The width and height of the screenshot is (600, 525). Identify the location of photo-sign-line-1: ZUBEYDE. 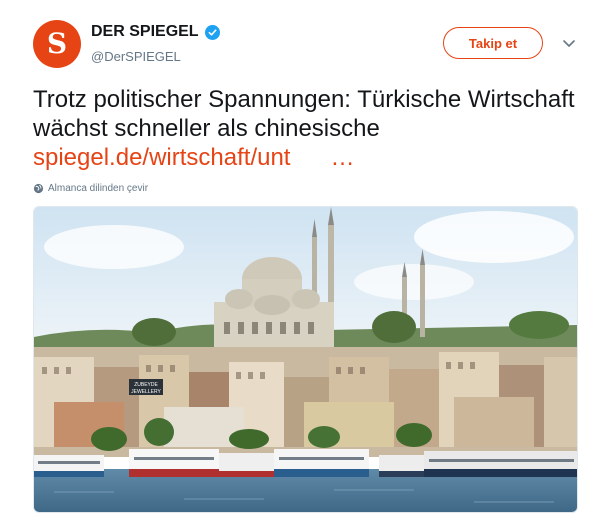
(146, 385).